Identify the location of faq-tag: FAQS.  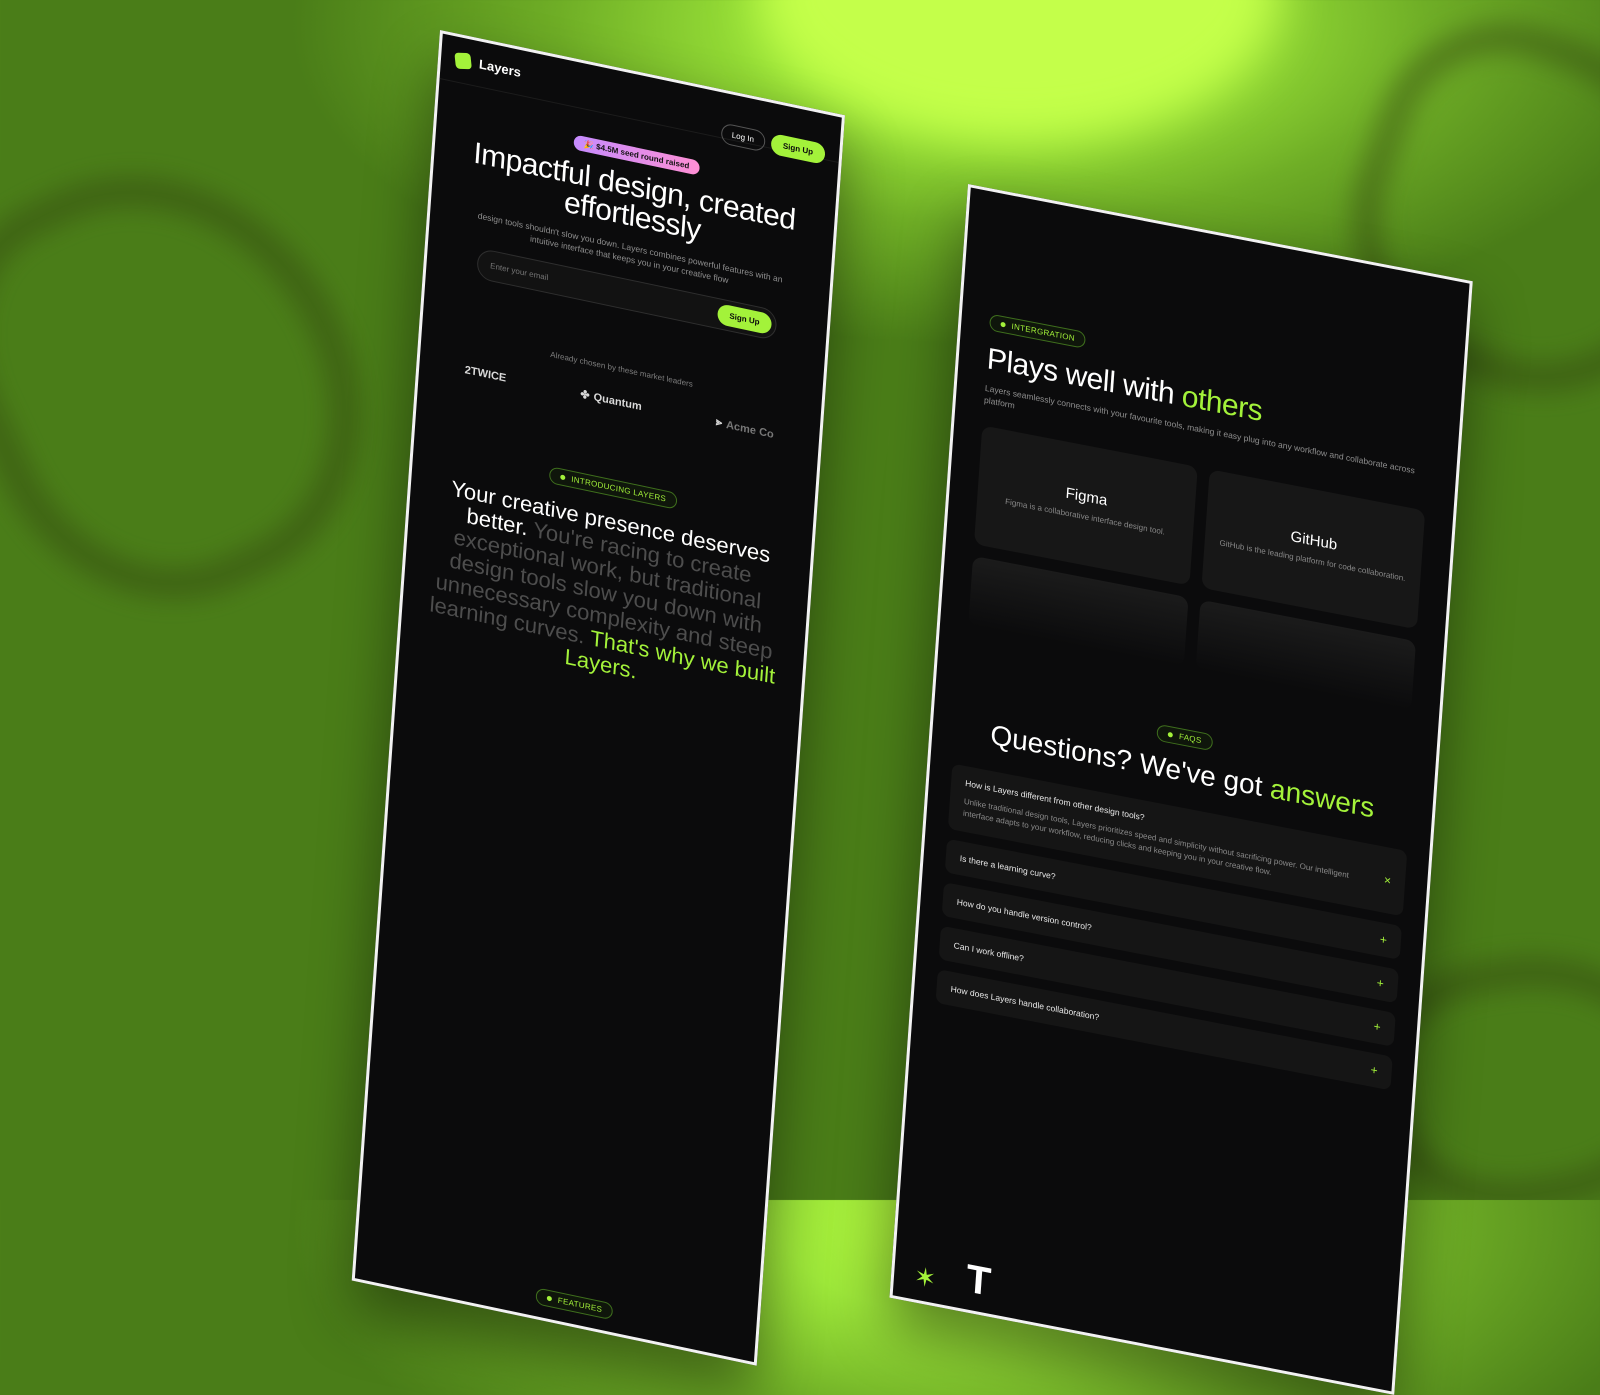
(1185, 737).